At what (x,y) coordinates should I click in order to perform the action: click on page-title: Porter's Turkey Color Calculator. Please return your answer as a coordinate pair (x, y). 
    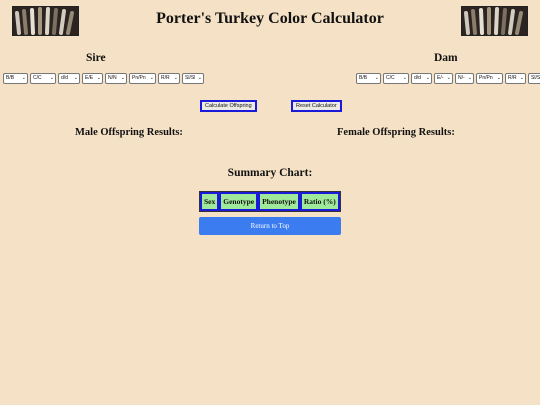
    Looking at the image, I should click on (270, 18).